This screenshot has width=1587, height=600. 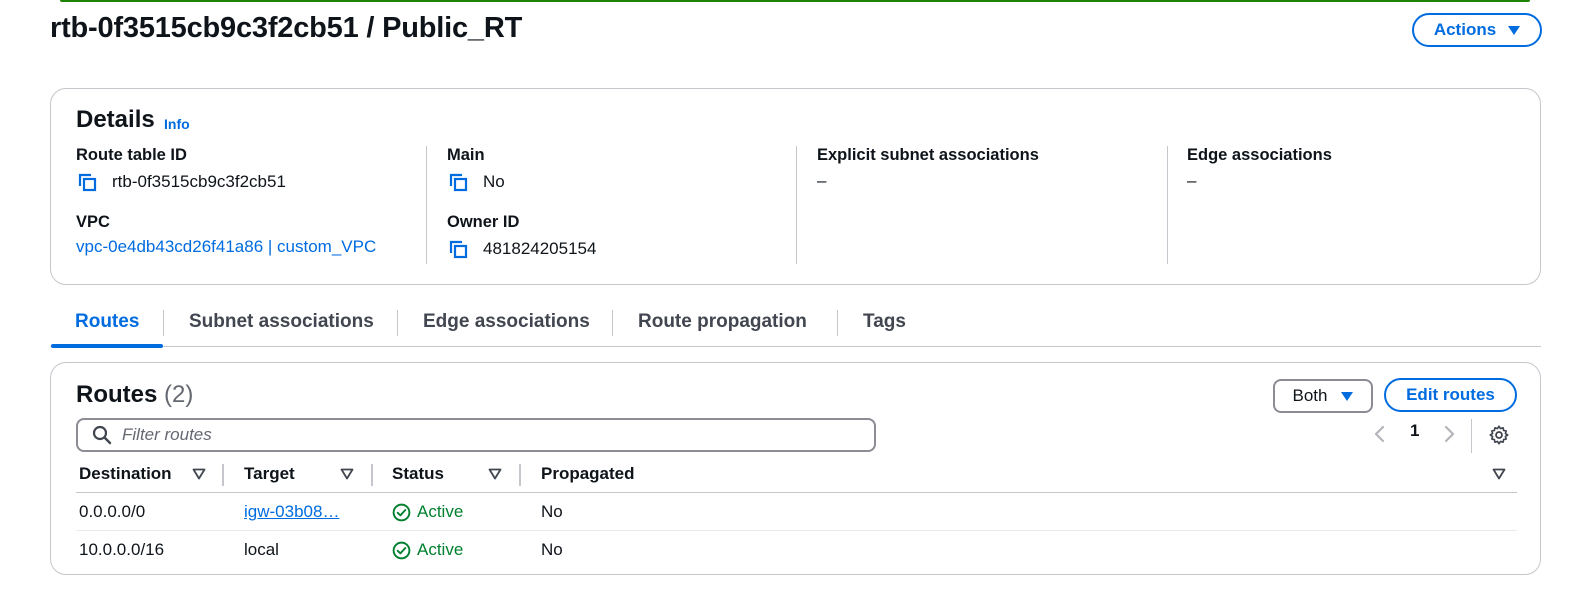 I want to click on actions-button: Actions, so click(x=1477, y=30).